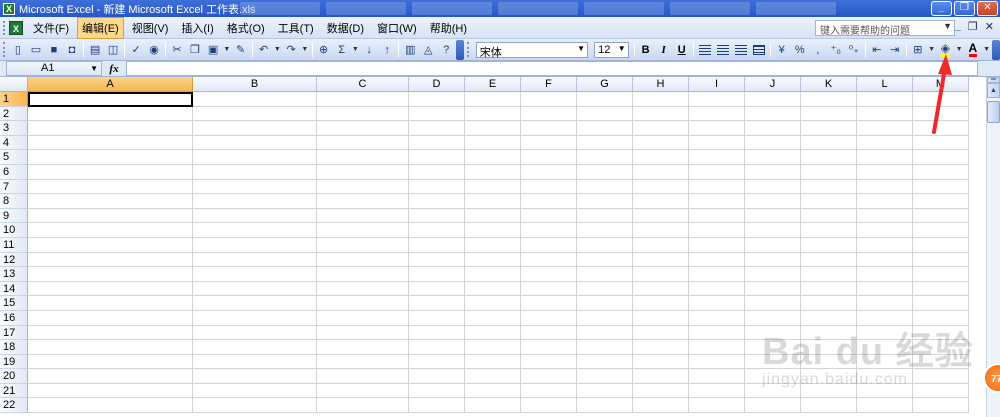  Describe the element at coordinates (355, 50) in the screenshot. I see `autosum-dropdown-icon: ▼` at that location.